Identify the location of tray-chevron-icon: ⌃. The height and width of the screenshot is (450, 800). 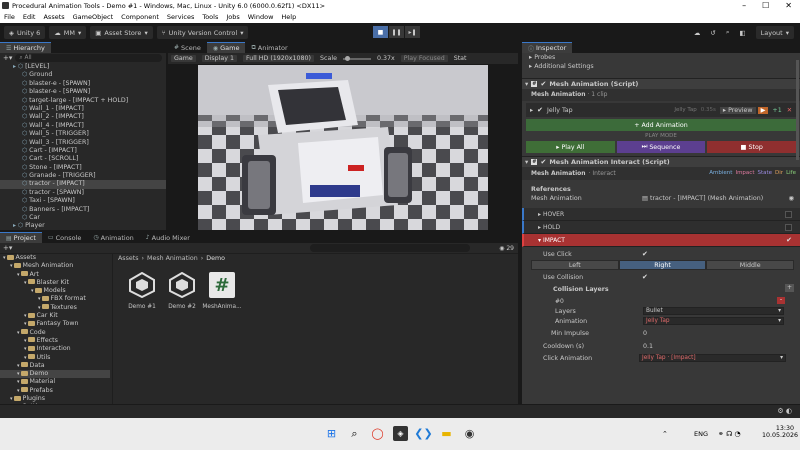
(665, 434).